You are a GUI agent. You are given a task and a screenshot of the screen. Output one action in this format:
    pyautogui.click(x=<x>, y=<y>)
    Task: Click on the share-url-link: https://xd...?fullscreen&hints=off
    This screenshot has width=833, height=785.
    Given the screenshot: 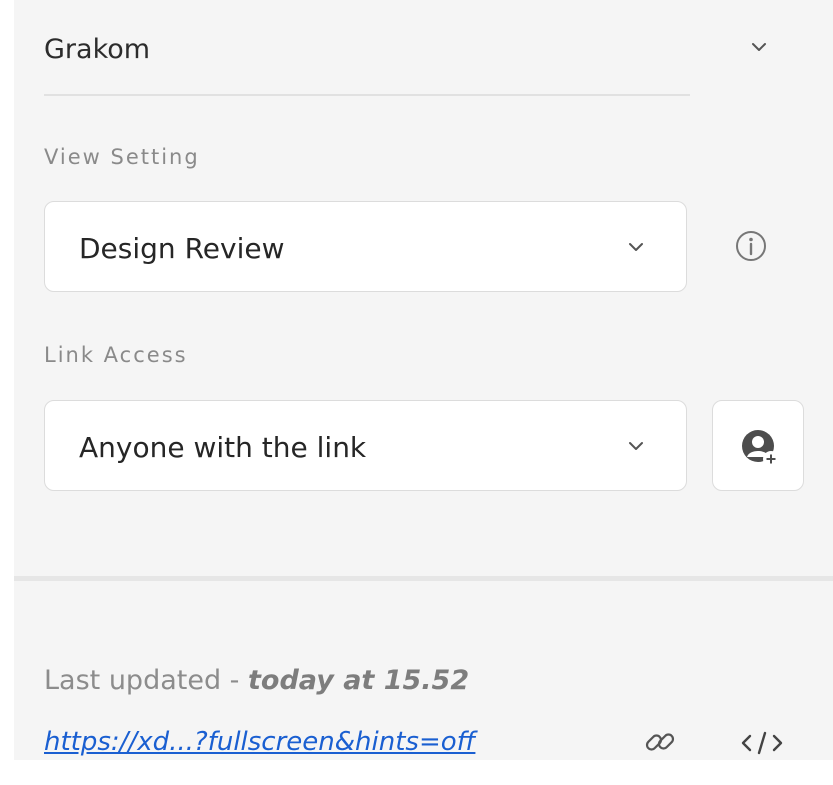 What is the action you would take?
    pyautogui.click(x=259, y=742)
    